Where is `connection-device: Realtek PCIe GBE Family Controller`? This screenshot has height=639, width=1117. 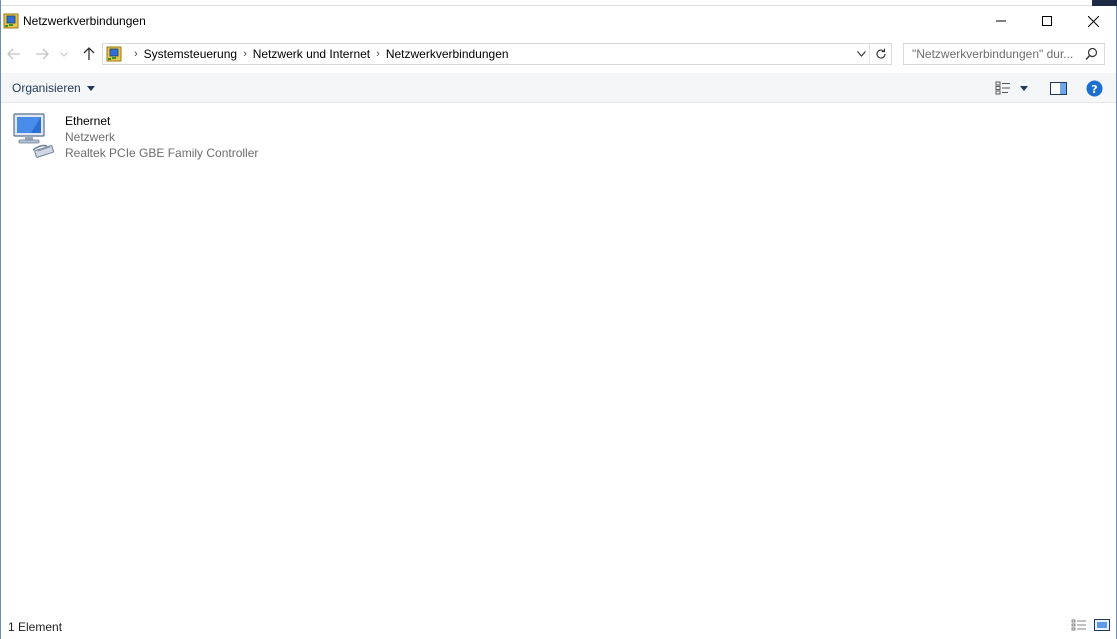
connection-device: Realtek PCIe GBE Family Controller is located at coordinates (162, 153).